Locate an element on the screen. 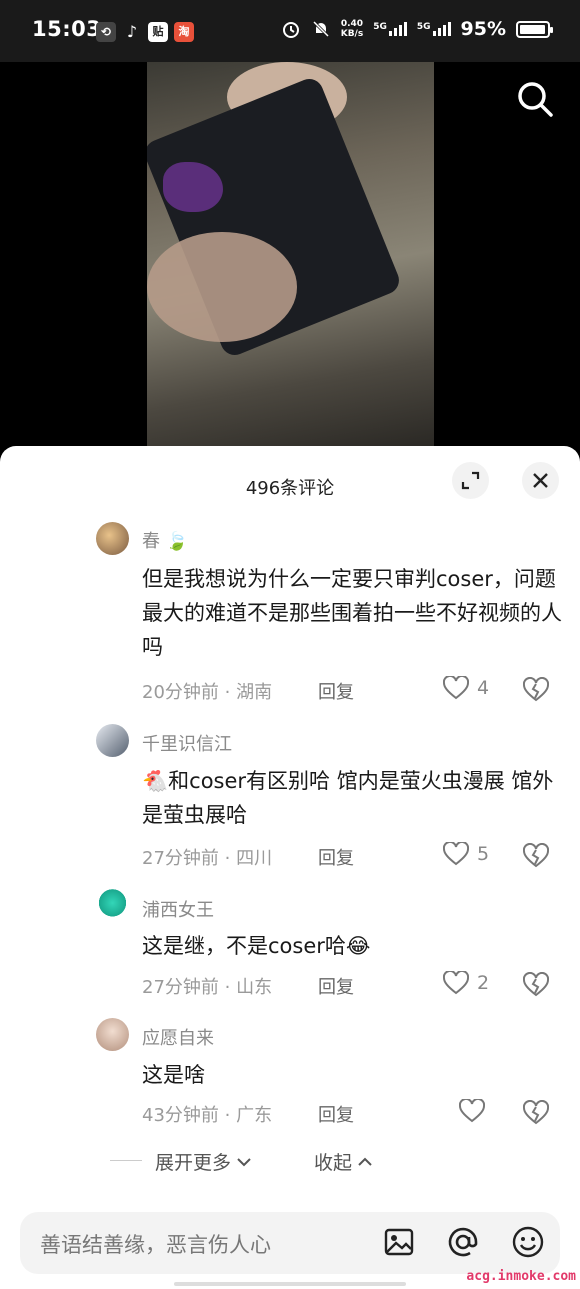  battery-icon is located at coordinates (534, 29).